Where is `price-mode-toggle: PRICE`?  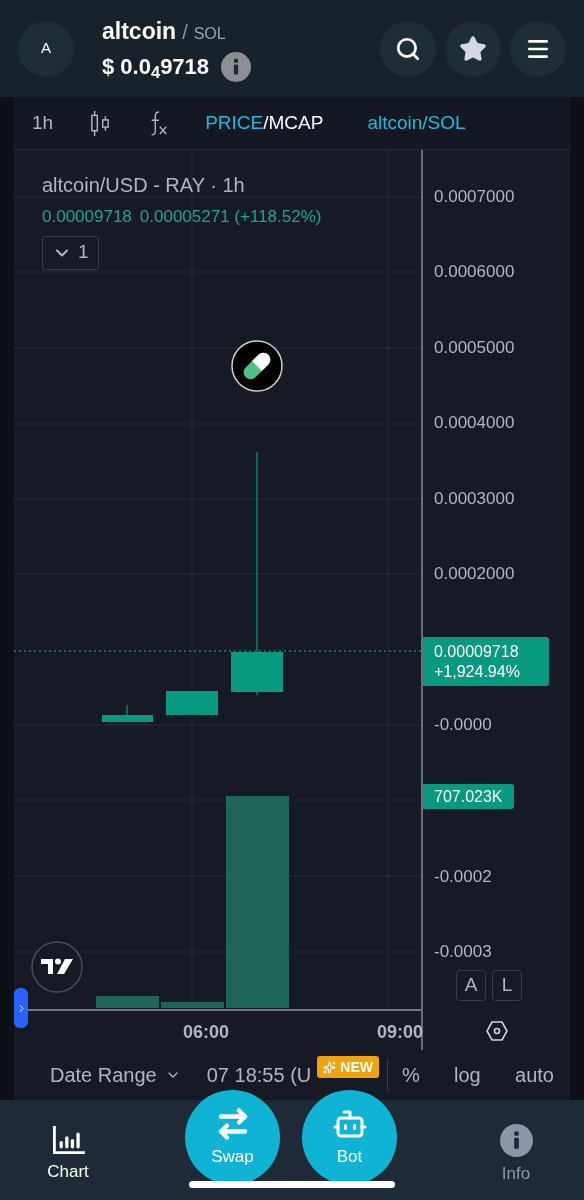 price-mode-toggle: PRICE is located at coordinates (234, 123).